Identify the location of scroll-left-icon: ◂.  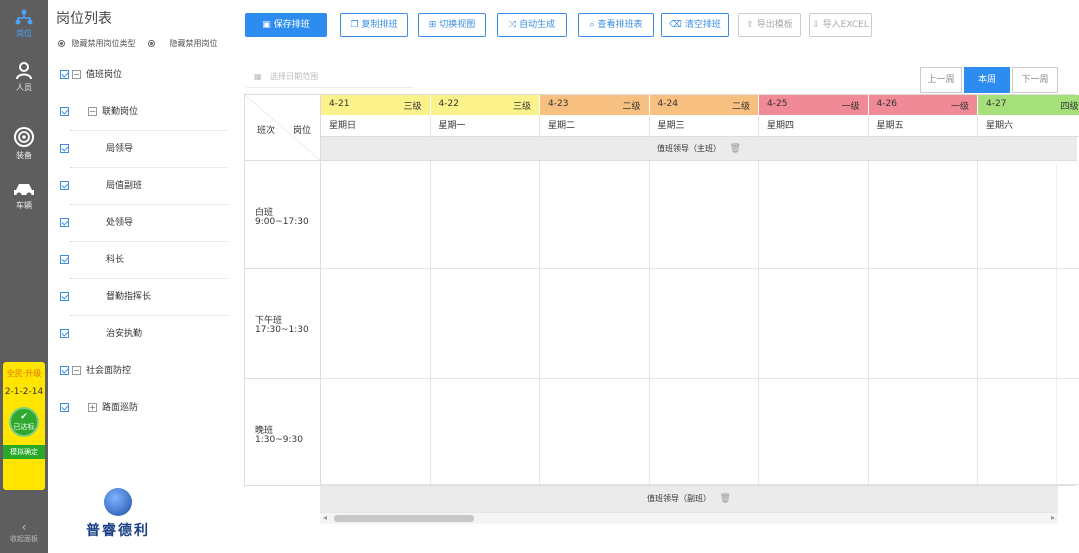
(325, 517).